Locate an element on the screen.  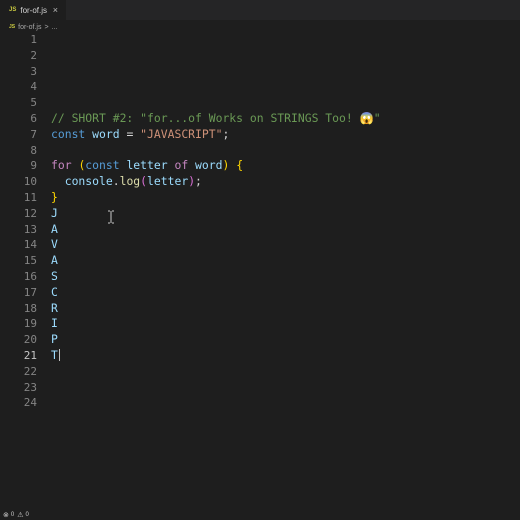
line-number: 2 is located at coordinates (33, 55).